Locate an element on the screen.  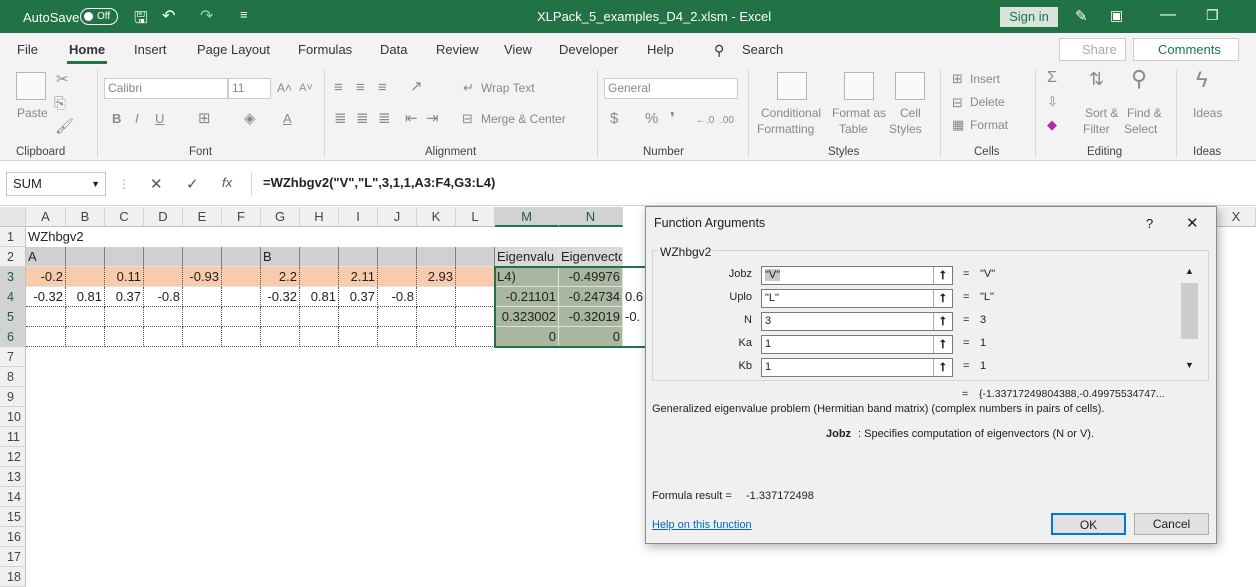
tab-view: View is located at coordinates (518, 49).